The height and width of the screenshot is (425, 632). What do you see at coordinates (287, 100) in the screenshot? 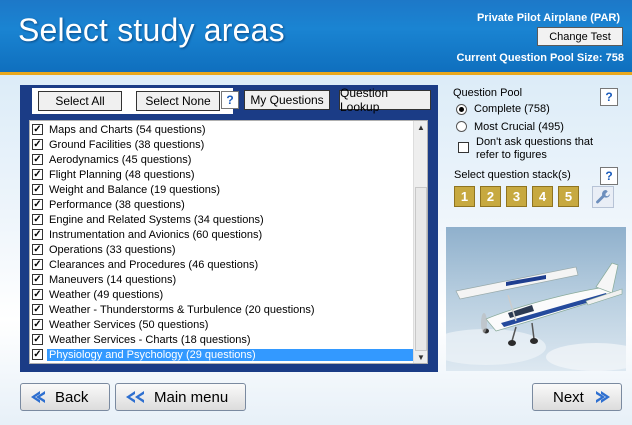
I see `my-questions-button: My Questions` at bounding box center [287, 100].